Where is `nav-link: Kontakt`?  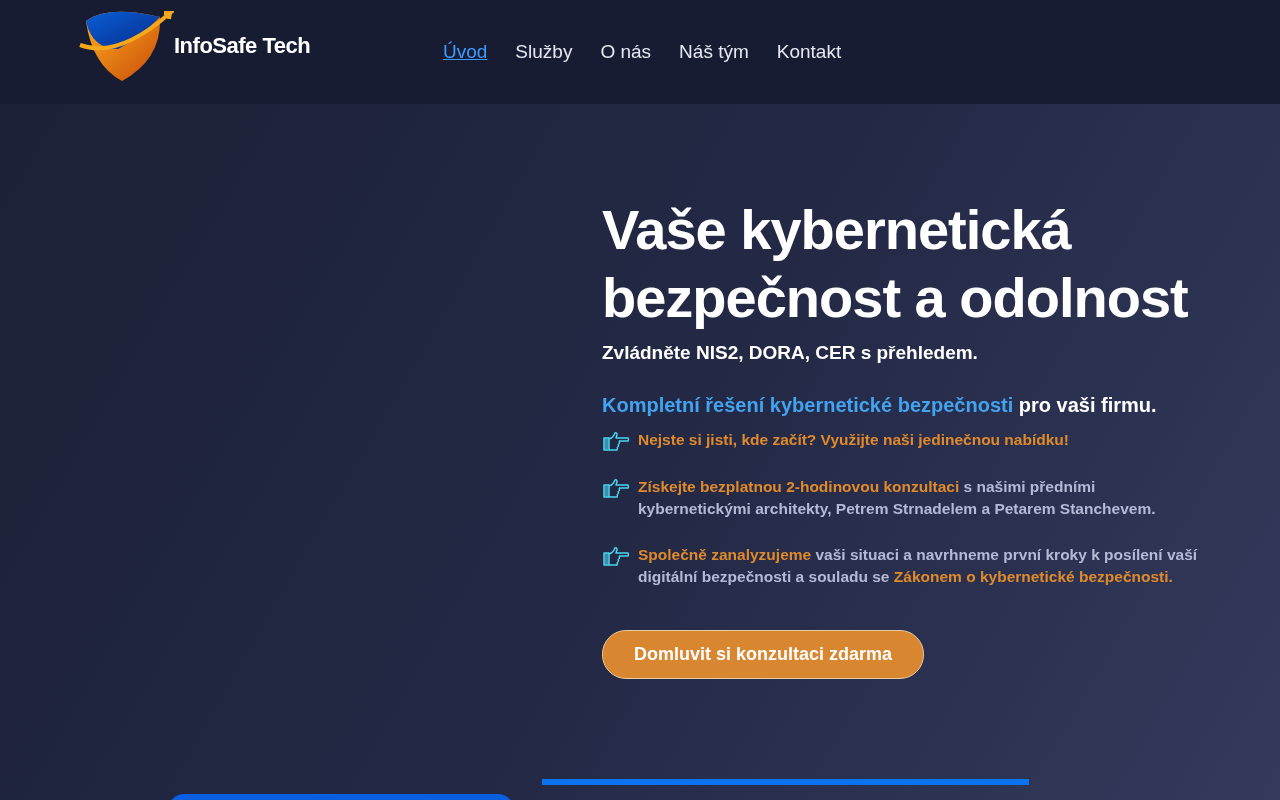
nav-link: Kontakt is located at coordinates (809, 52).